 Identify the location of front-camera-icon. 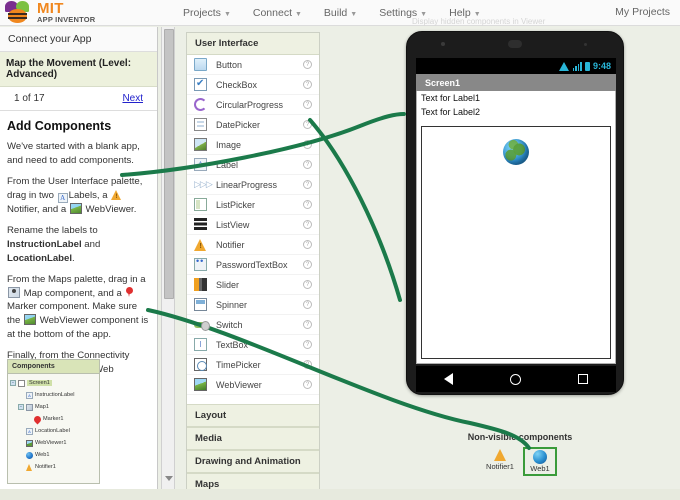
(443, 44).